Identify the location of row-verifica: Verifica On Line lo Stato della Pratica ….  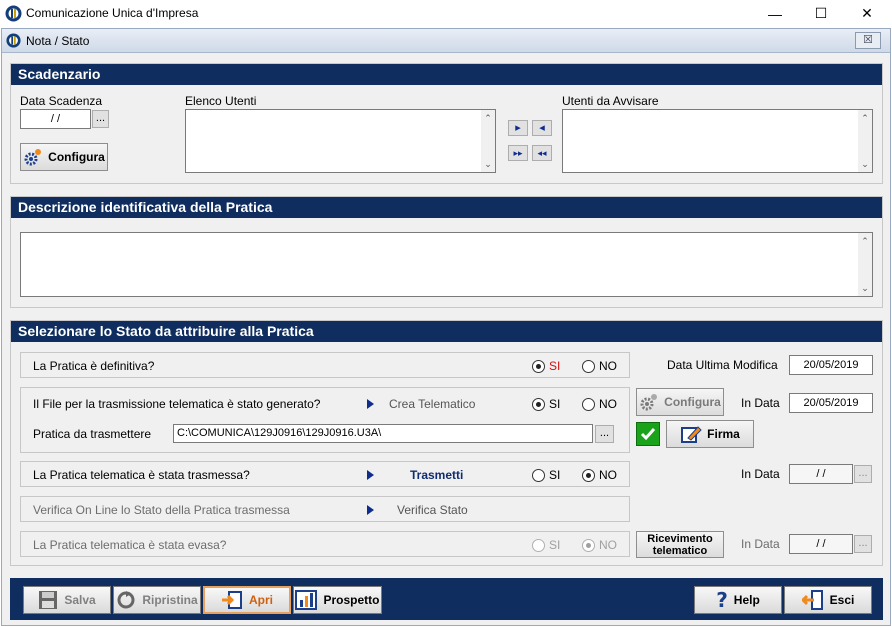
(325, 509).